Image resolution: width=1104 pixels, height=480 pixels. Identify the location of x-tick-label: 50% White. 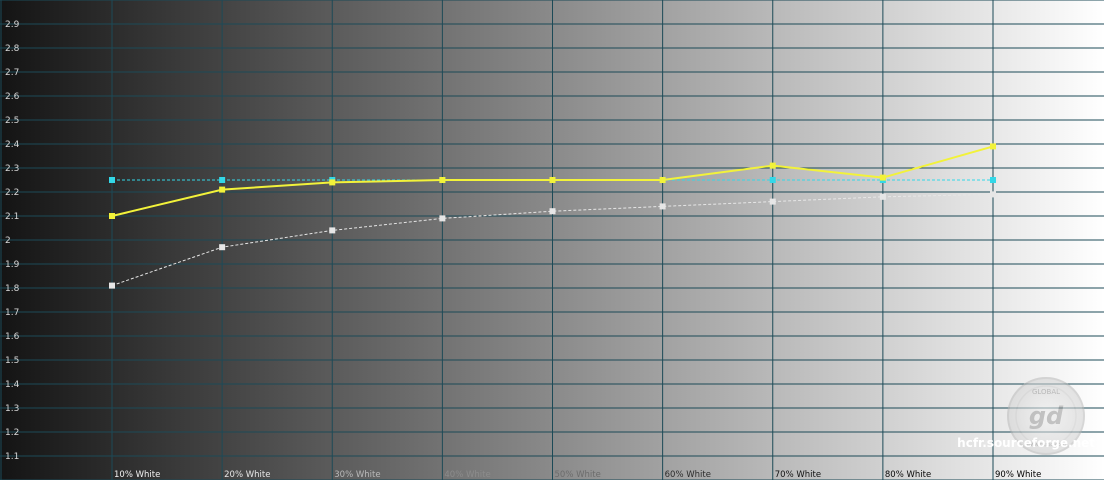
(578, 475).